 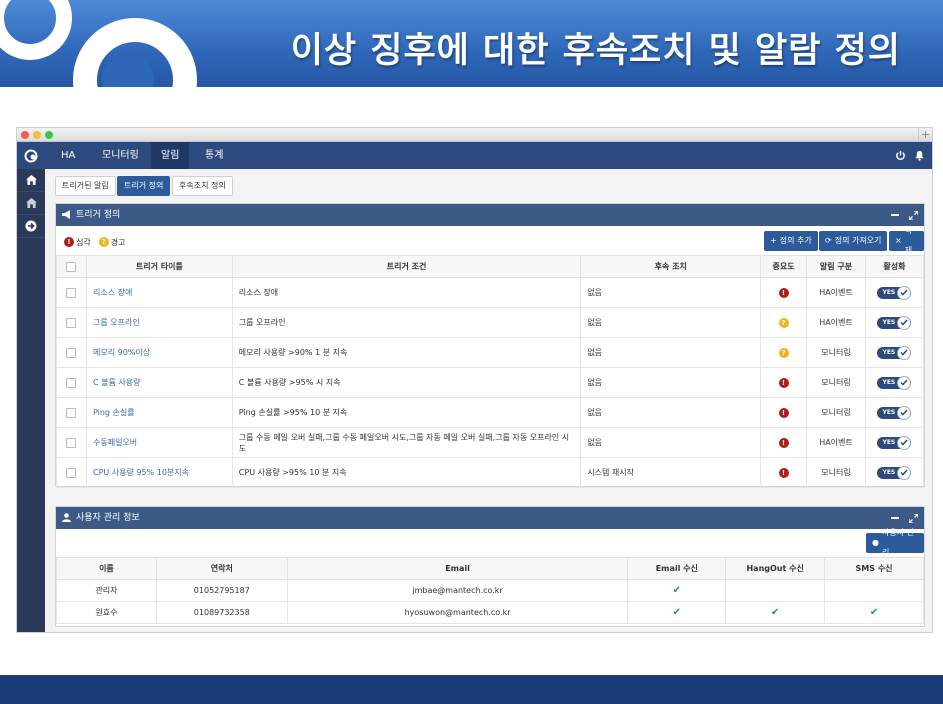 I want to click on sms-receive-cell, so click(x=874, y=590).